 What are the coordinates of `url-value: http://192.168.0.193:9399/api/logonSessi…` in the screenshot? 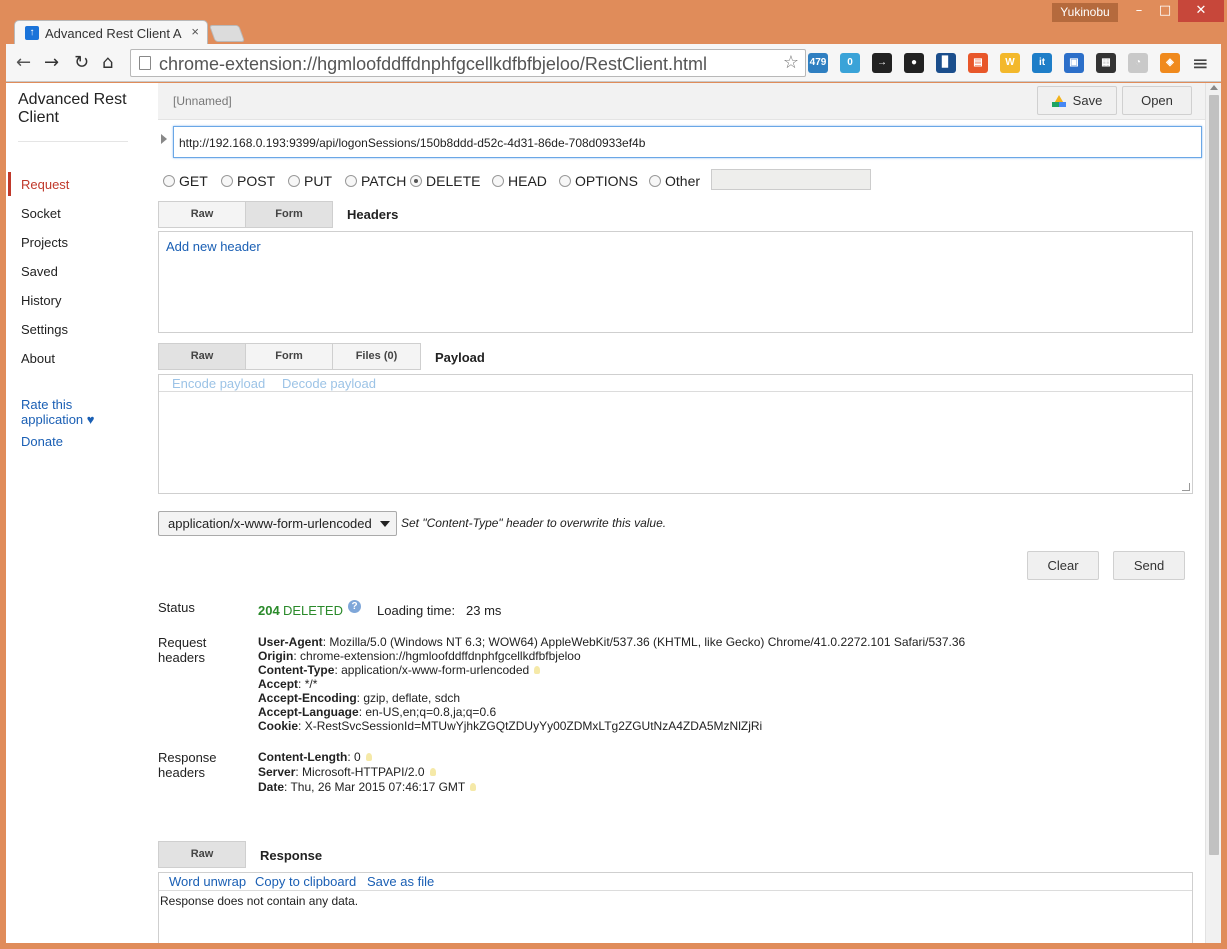 It's located at (412, 143).